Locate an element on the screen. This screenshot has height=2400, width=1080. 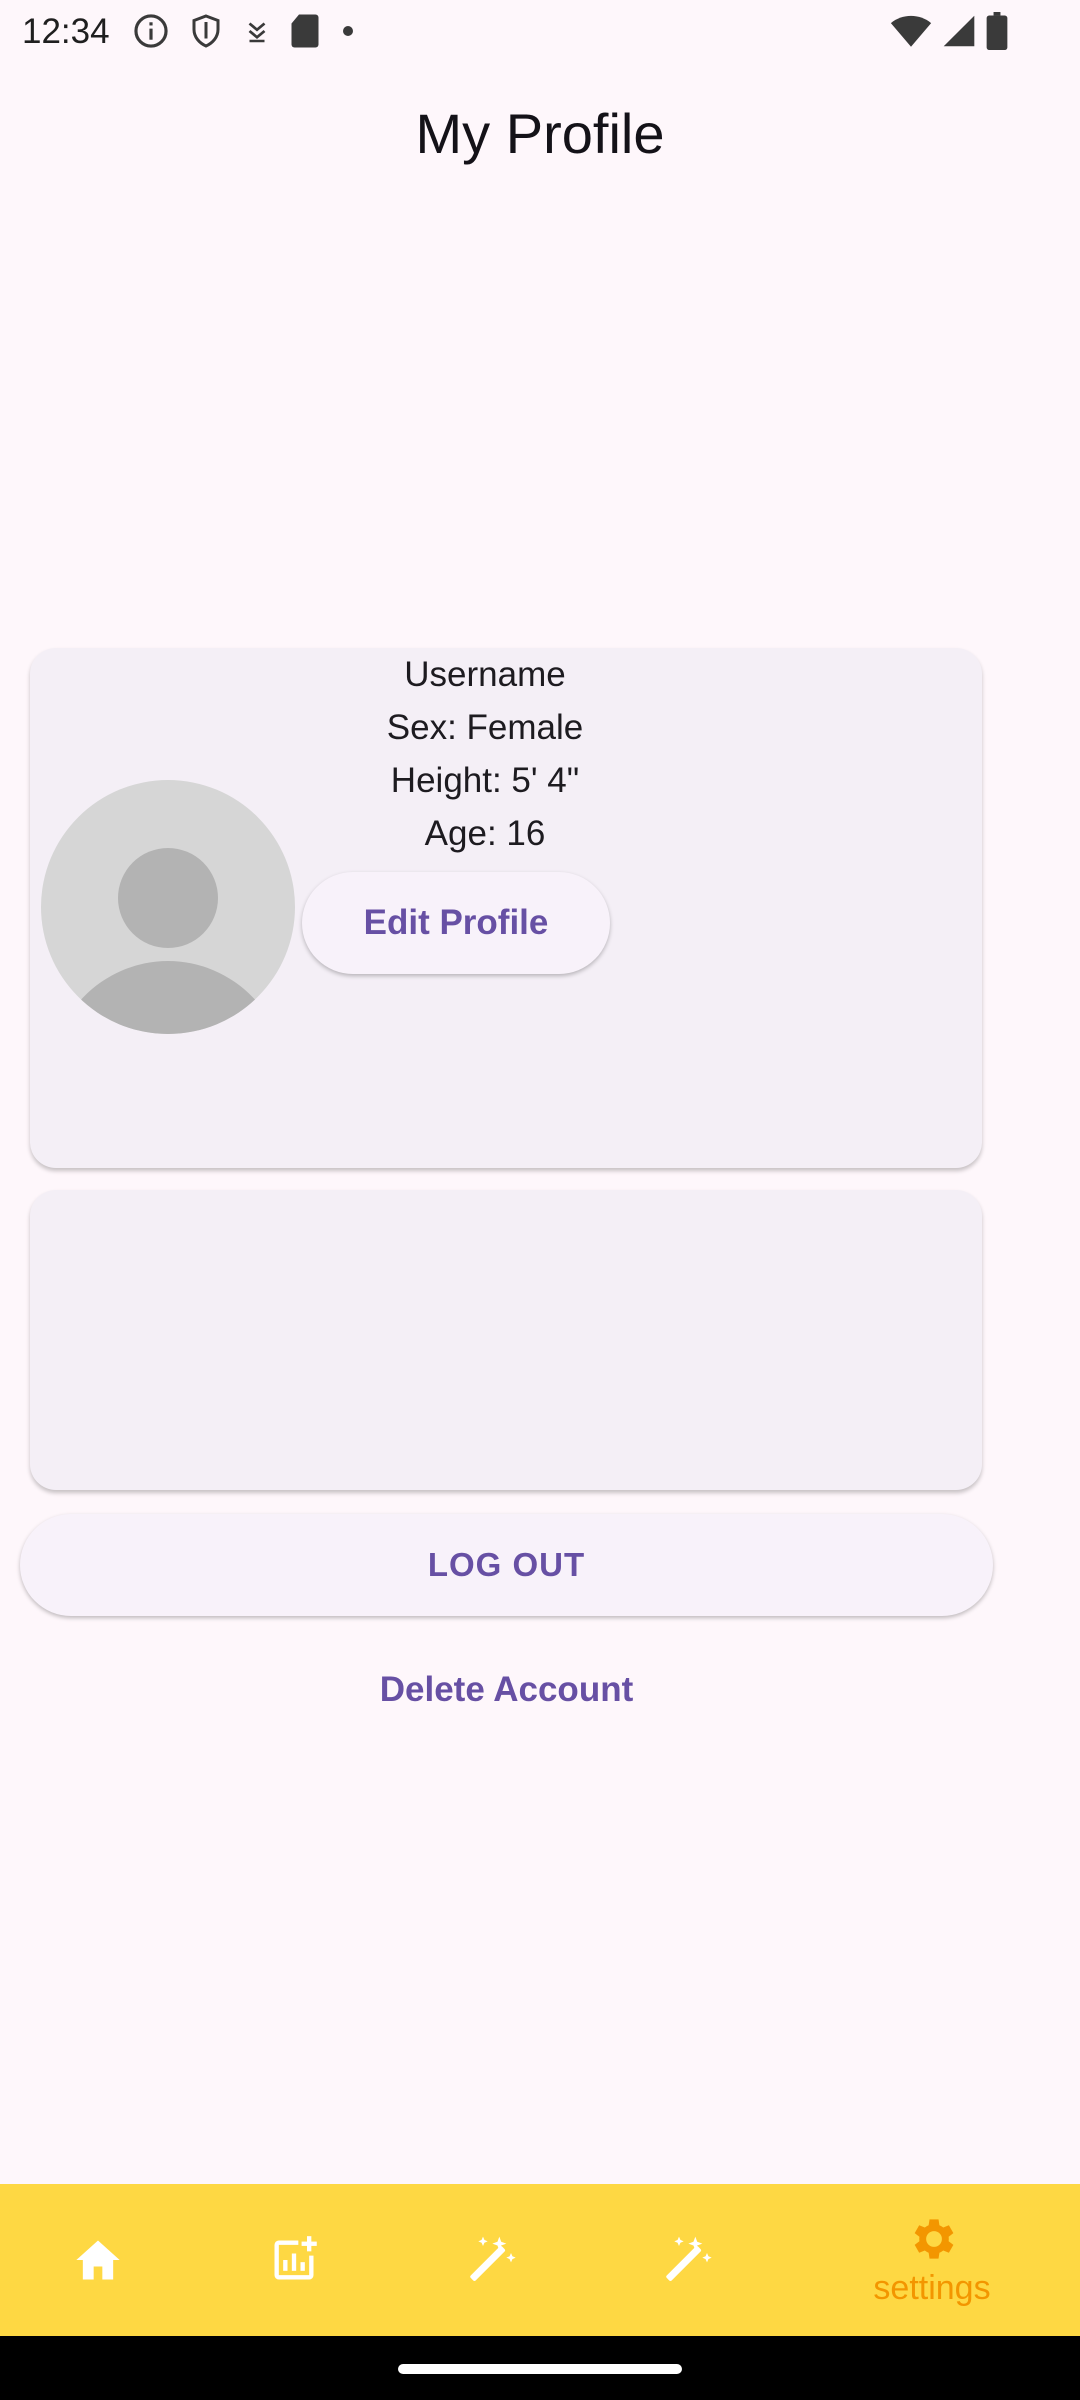
home-icon is located at coordinates (98, 2260).